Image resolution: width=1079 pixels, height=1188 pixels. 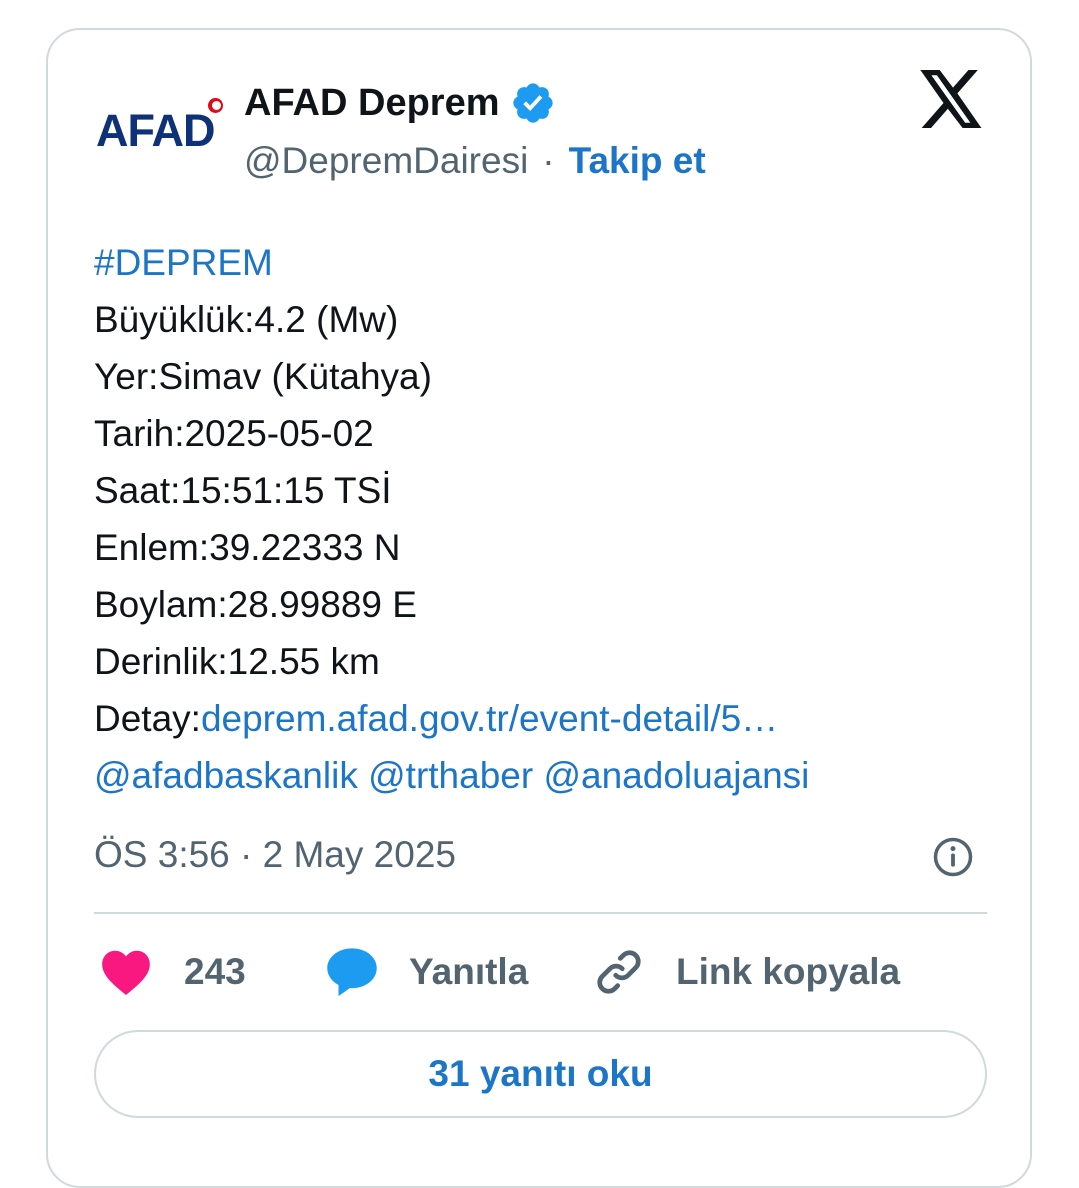 I want to click on like-count: 243, so click(x=215, y=971).